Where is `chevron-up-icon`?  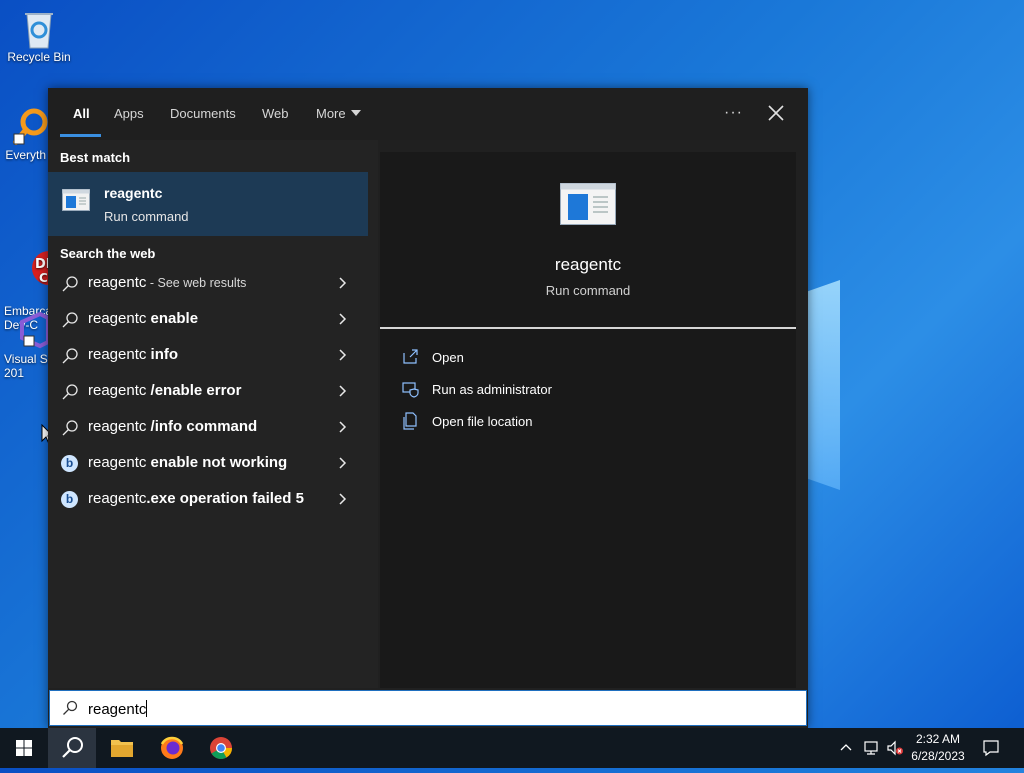 chevron-up-icon is located at coordinates (846, 748).